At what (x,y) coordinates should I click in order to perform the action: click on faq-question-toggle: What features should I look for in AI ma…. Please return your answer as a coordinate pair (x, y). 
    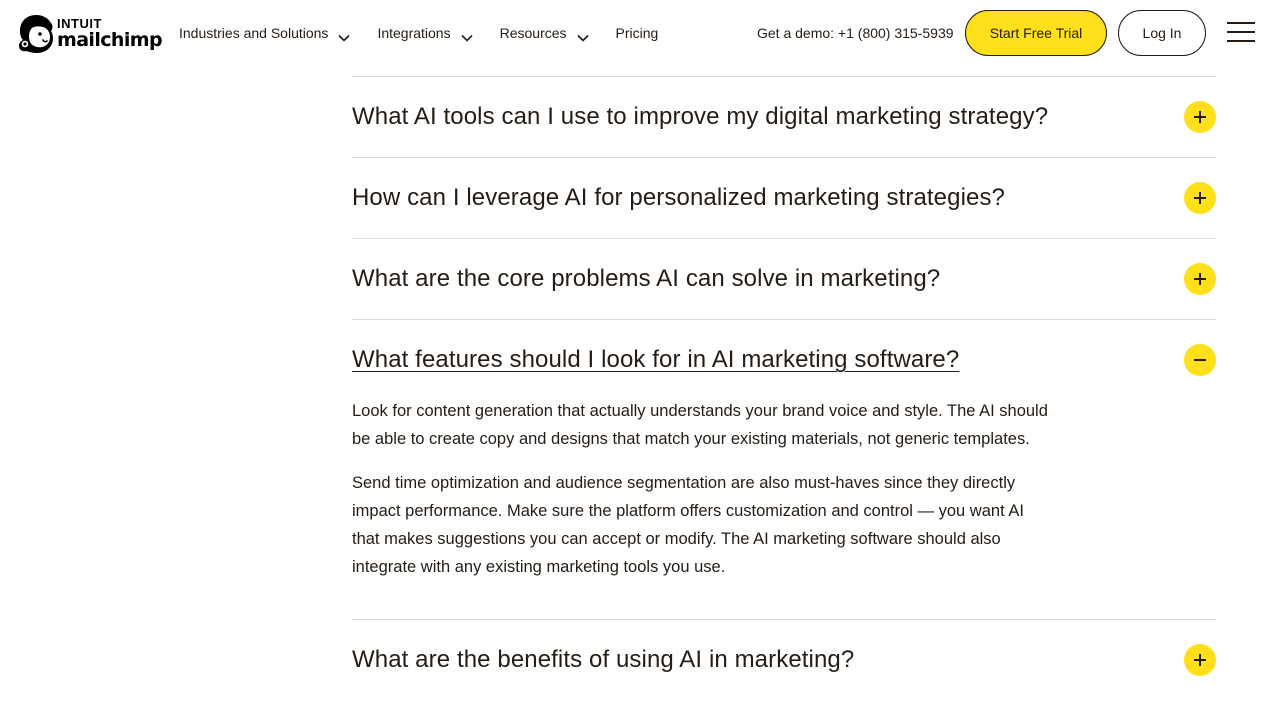
    Looking at the image, I should click on (784, 360).